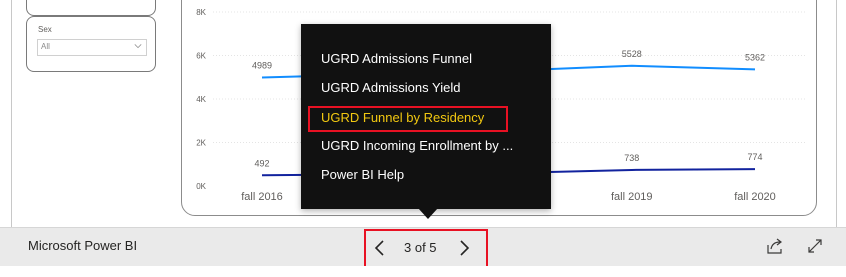  I want to click on popup-item-power-bi-help: Power BI Help, so click(362, 174).